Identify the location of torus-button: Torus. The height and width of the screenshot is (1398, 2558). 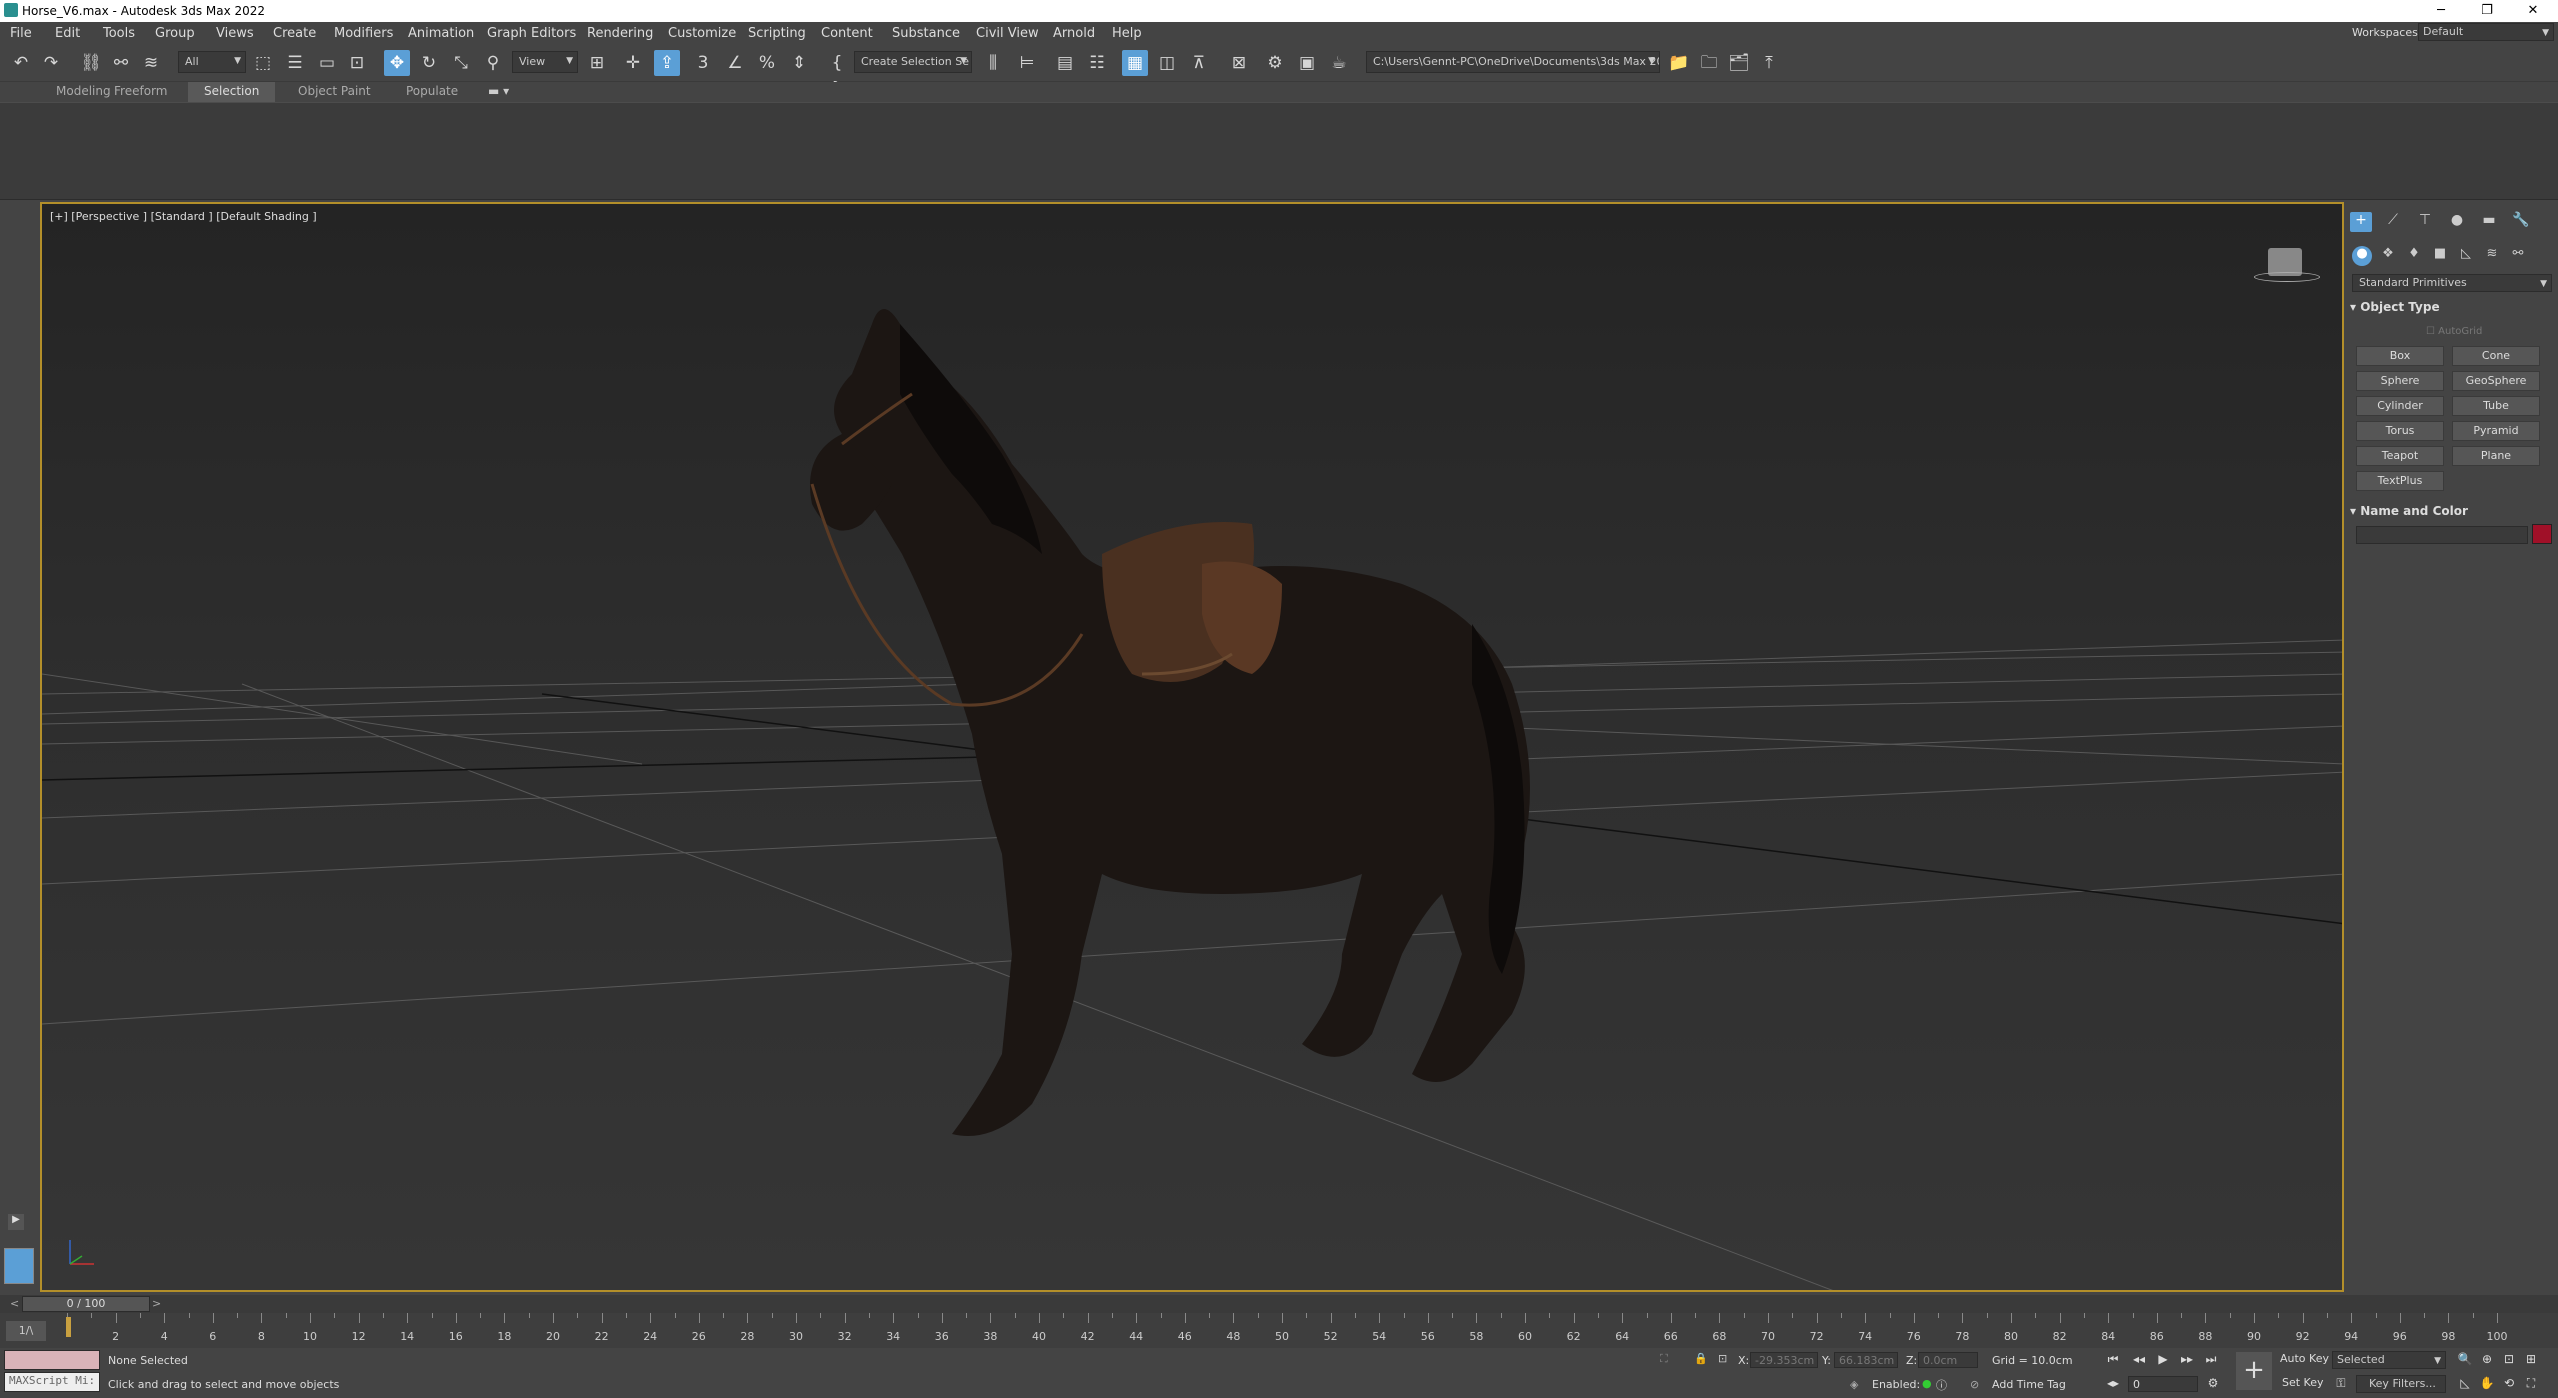
(2400, 431).